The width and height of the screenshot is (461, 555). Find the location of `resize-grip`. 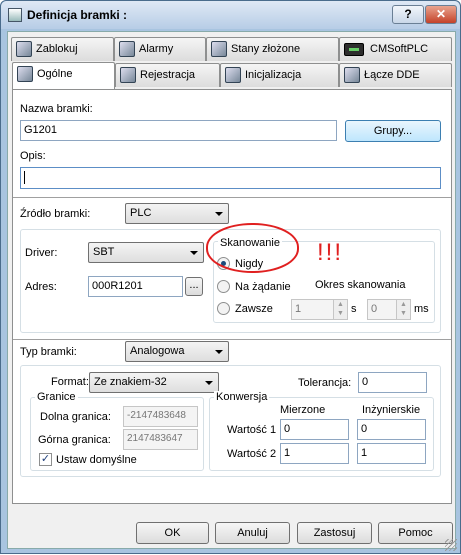

resize-grip is located at coordinates (451, 545).